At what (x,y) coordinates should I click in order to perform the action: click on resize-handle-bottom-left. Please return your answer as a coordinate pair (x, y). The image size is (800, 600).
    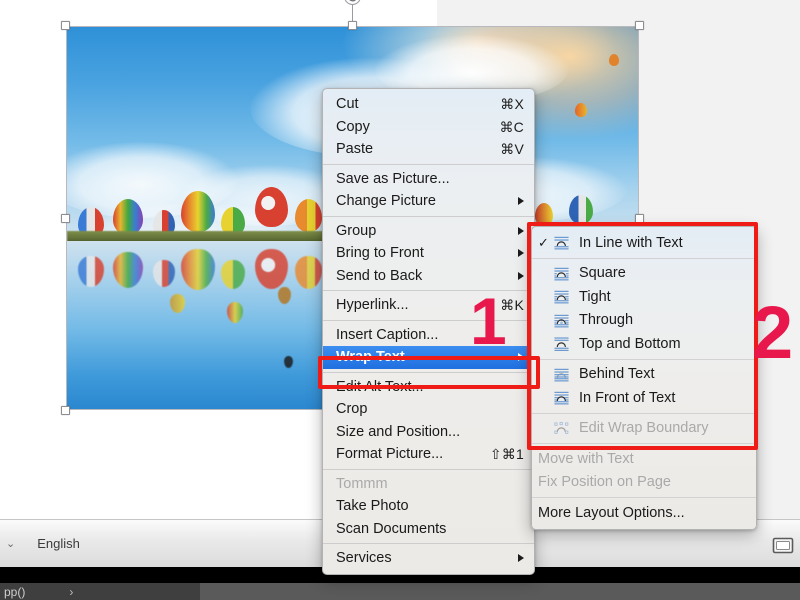
    Looking at the image, I should click on (65, 410).